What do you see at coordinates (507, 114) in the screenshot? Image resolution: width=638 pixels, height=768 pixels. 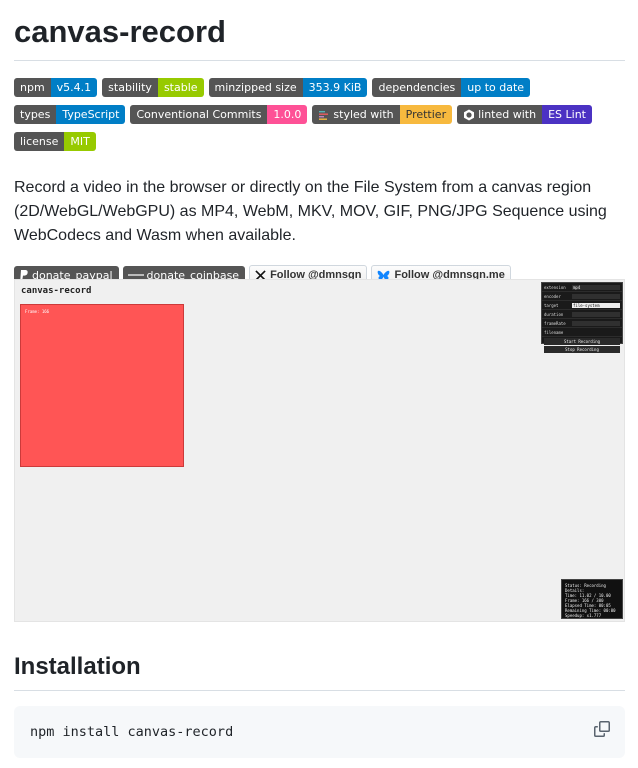 I see `badge-label: linted with` at bounding box center [507, 114].